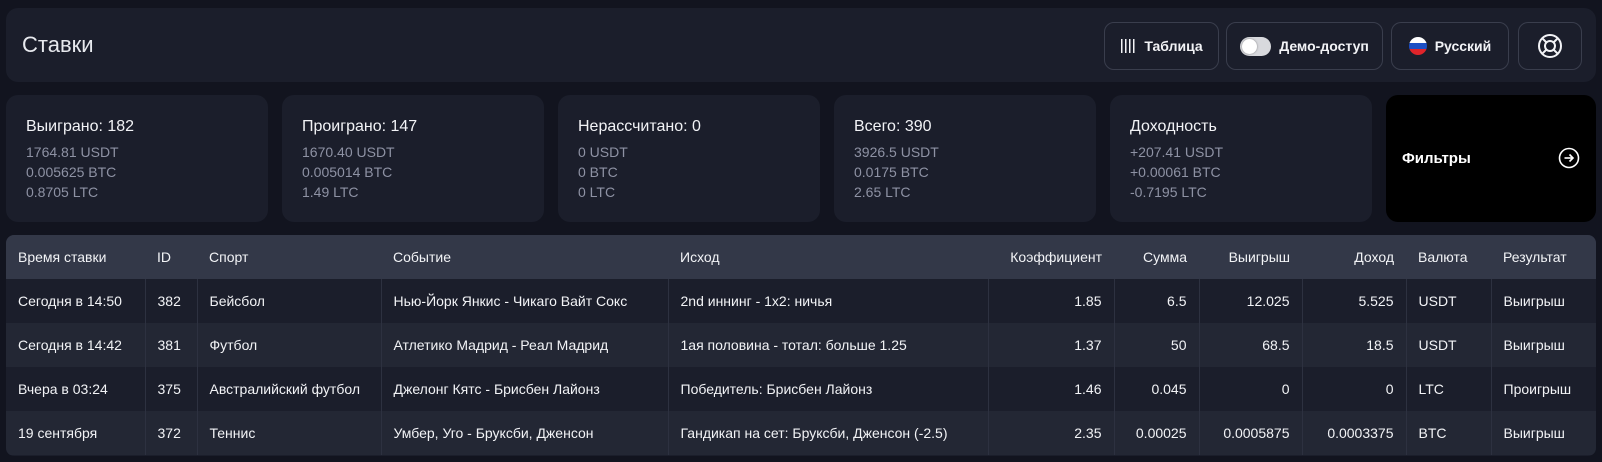  What do you see at coordinates (1251, 389) in the screenshot?
I see `cell-payout: 0` at bounding box center [1251, 389].